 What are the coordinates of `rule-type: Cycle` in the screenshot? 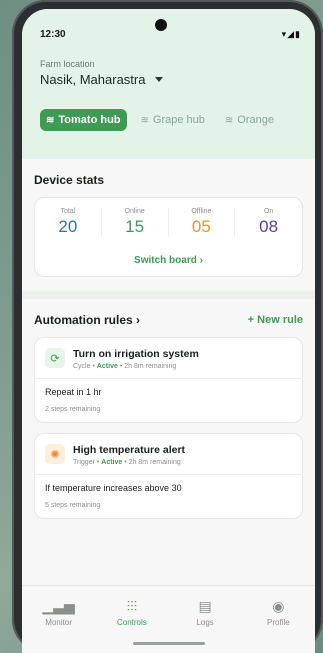 It's located at (82, 366).